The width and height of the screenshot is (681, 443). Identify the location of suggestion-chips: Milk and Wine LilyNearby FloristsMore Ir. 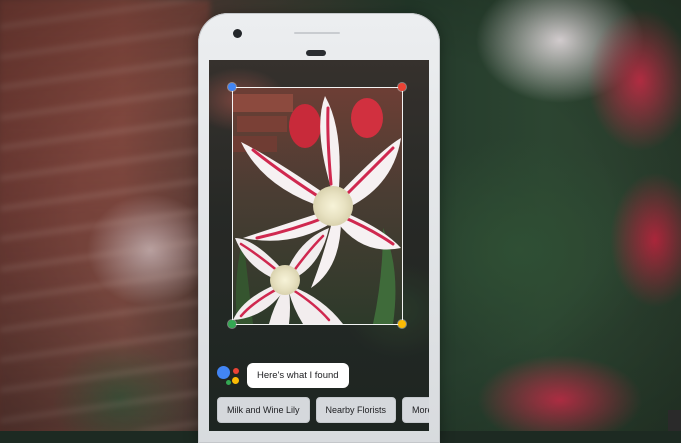
(323, 410).